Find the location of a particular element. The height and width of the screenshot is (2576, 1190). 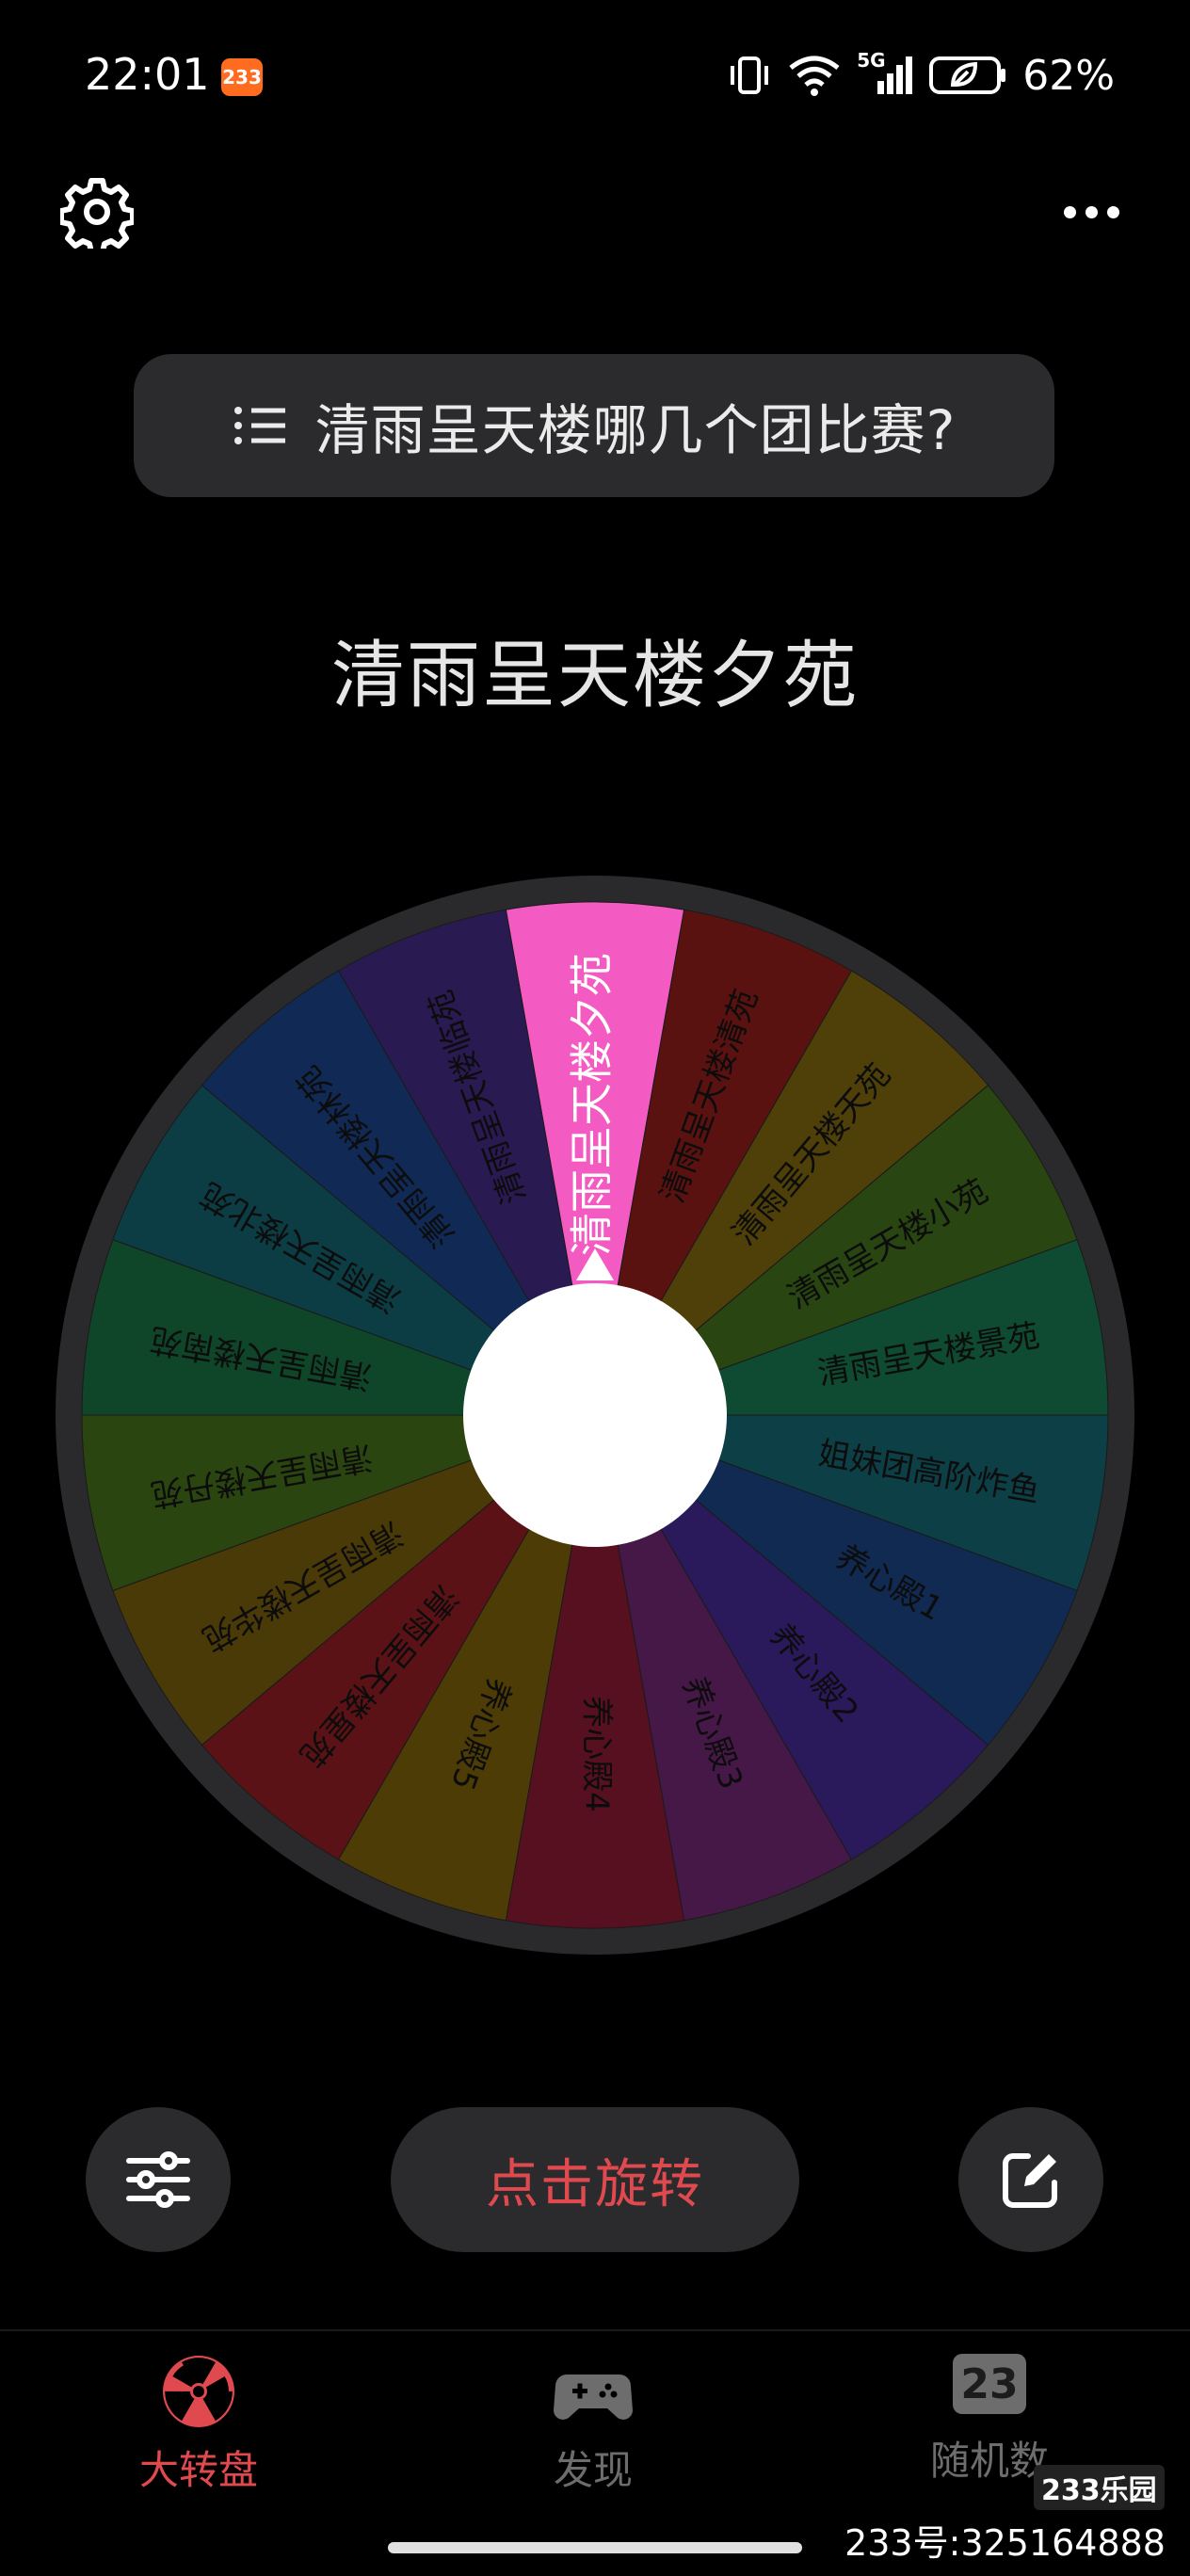

tab-big-wheel: 大转盘 is located at coordinates (198, 2425).